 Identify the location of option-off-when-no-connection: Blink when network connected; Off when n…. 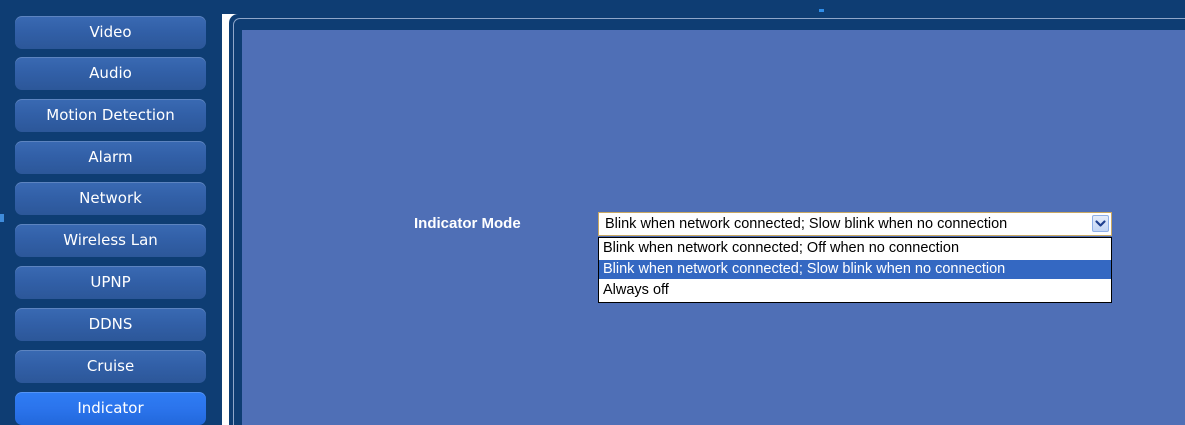
(855, 248).